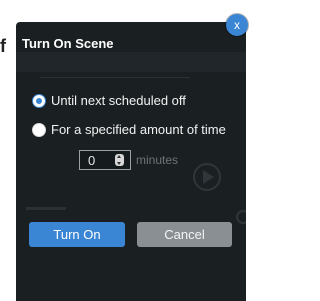  Describe the element at coordinates (105, 160) in the screenshot. I see `minutes-input: 0` at that location.